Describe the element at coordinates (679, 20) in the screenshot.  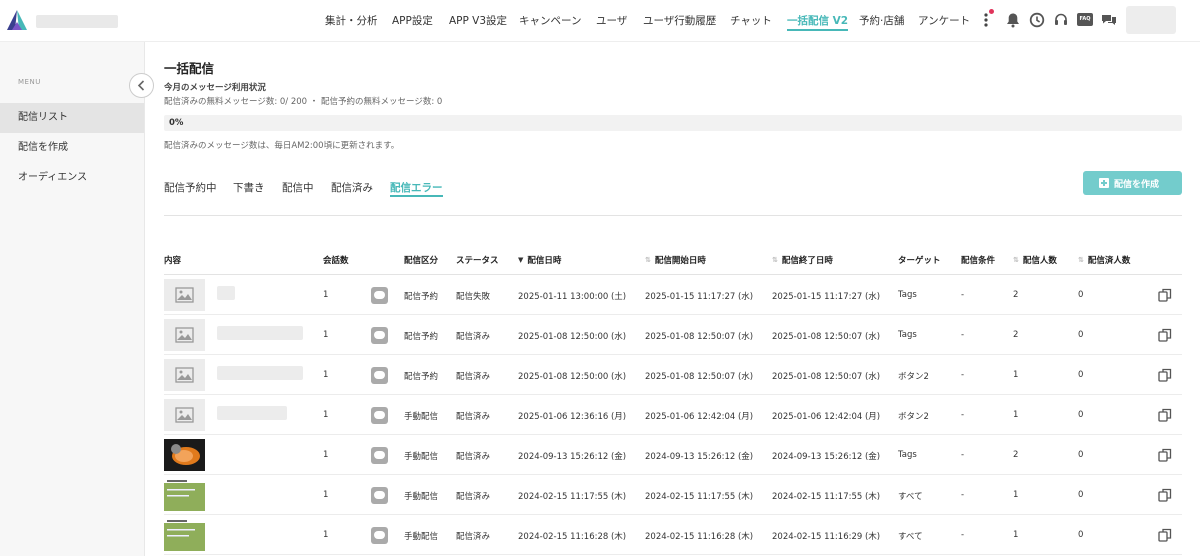
I see `nav-item-user-history: ユーザ行動履歴` at that location.